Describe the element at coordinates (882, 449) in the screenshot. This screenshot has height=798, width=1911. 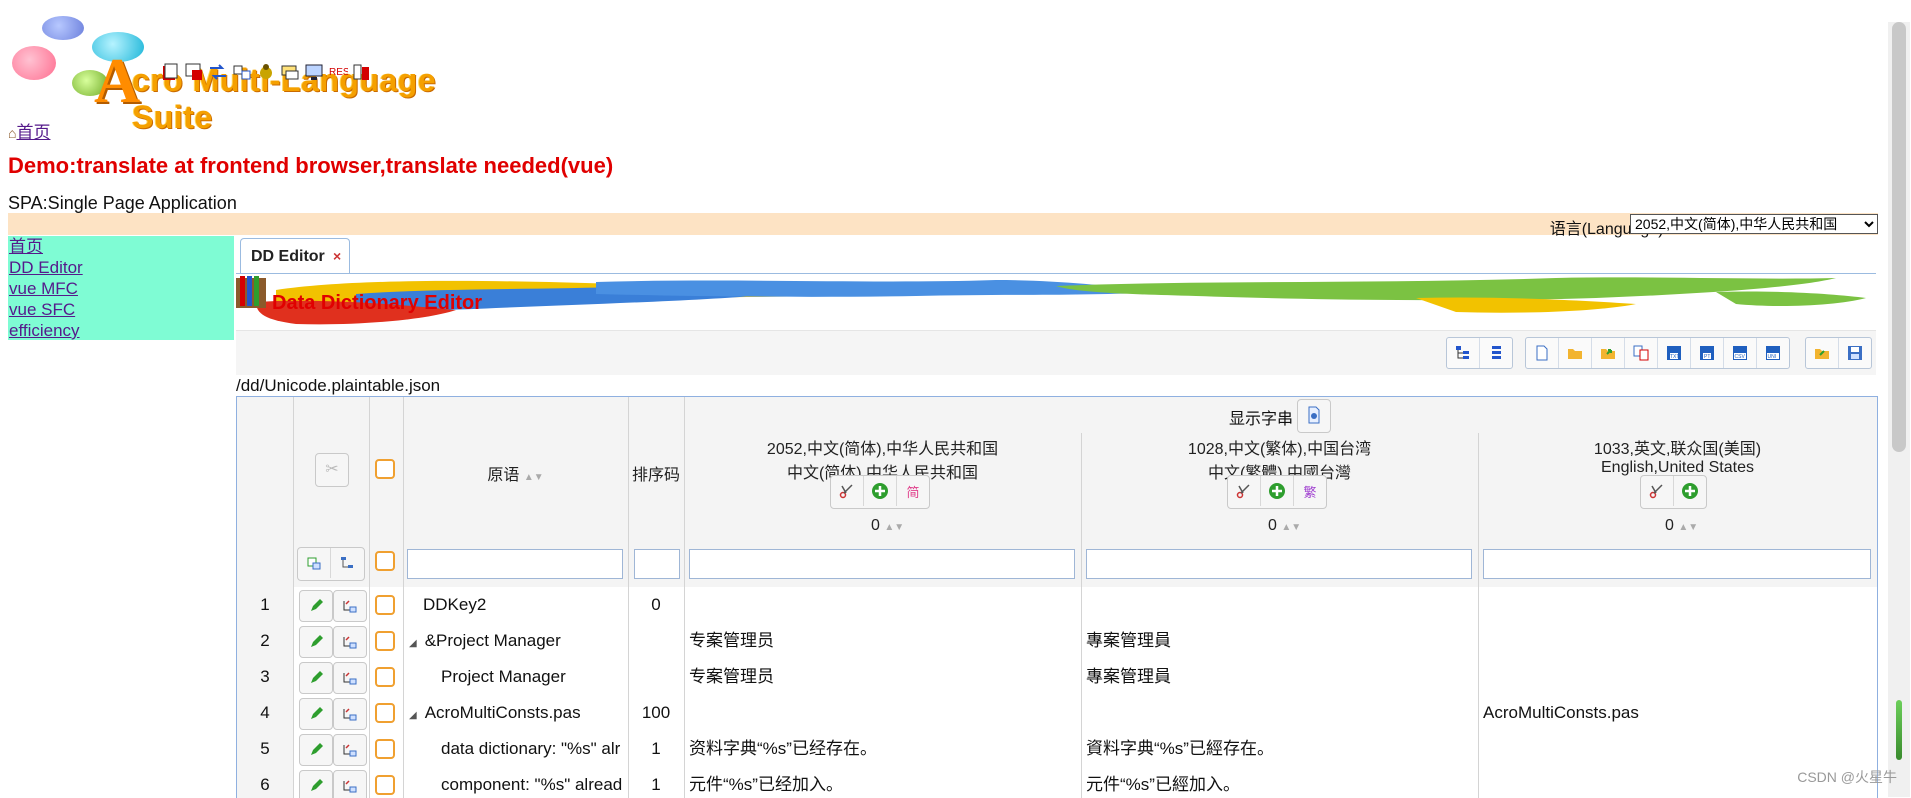
I see `lang-header-line1: 2052,中文(简体),中华人民共和国` at that location.